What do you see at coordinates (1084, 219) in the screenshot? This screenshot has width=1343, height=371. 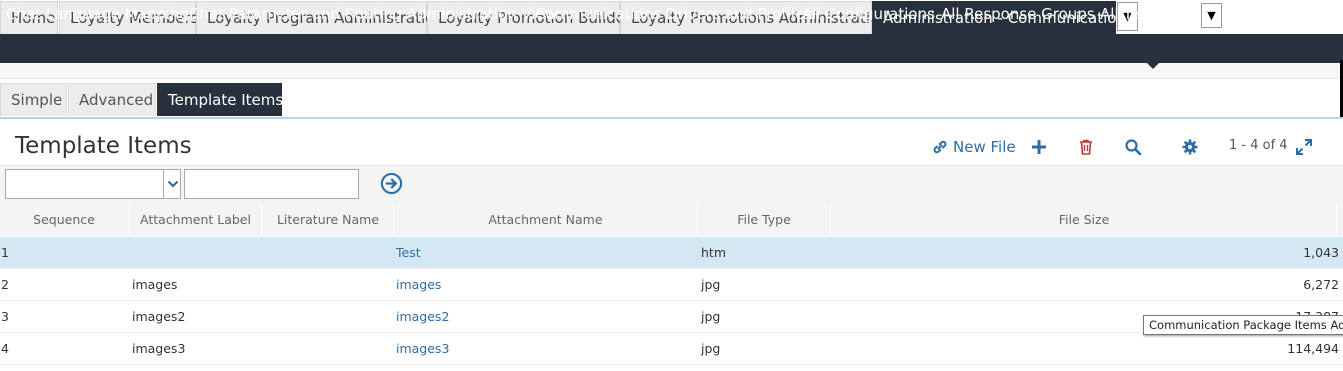 I see `column-header-file-size: File Size` at bounding box center [1084, 219].